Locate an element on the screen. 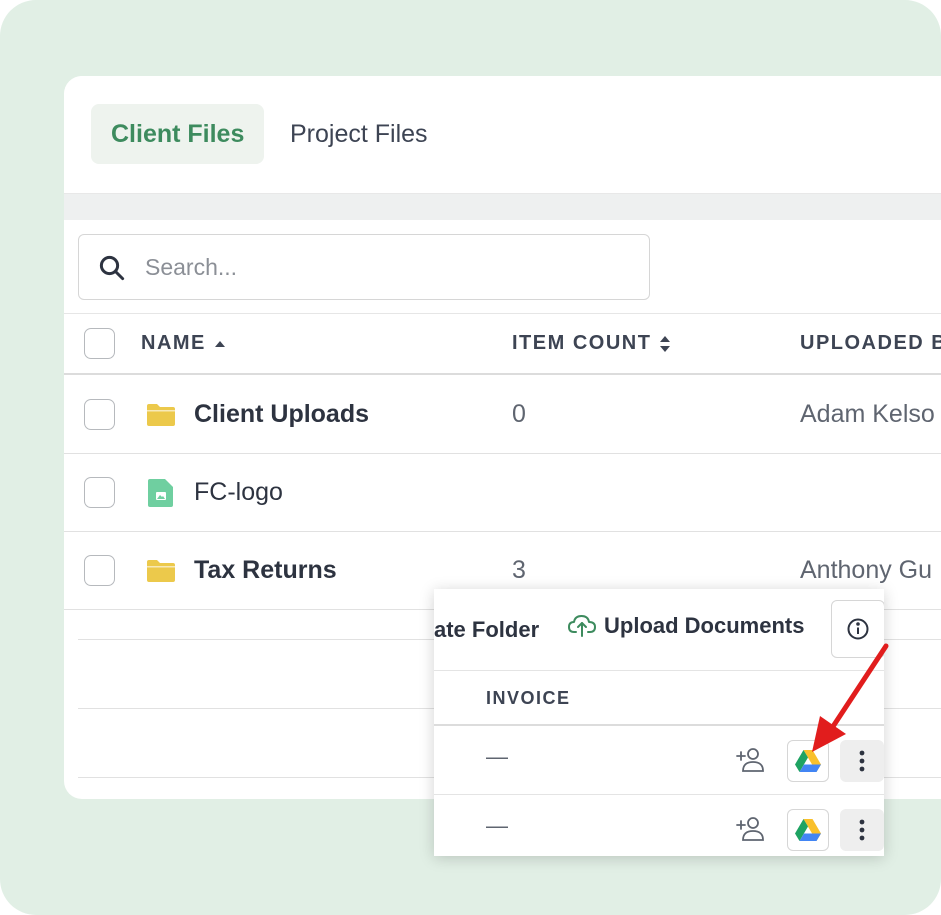 The image size is (941, 915). column-header-uploaded-by-label: UPLOADED B is located at coordinates (870, 343).